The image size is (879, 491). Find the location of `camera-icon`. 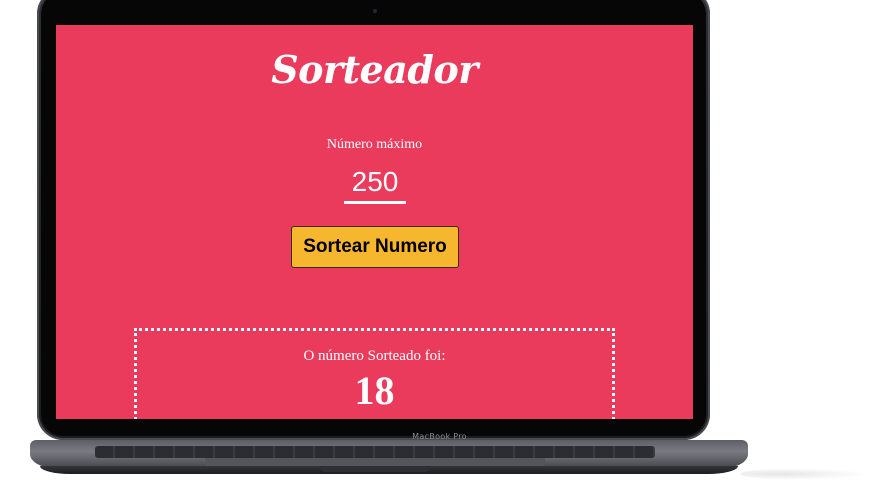

camera-icon is located at coordinates (375, 11).